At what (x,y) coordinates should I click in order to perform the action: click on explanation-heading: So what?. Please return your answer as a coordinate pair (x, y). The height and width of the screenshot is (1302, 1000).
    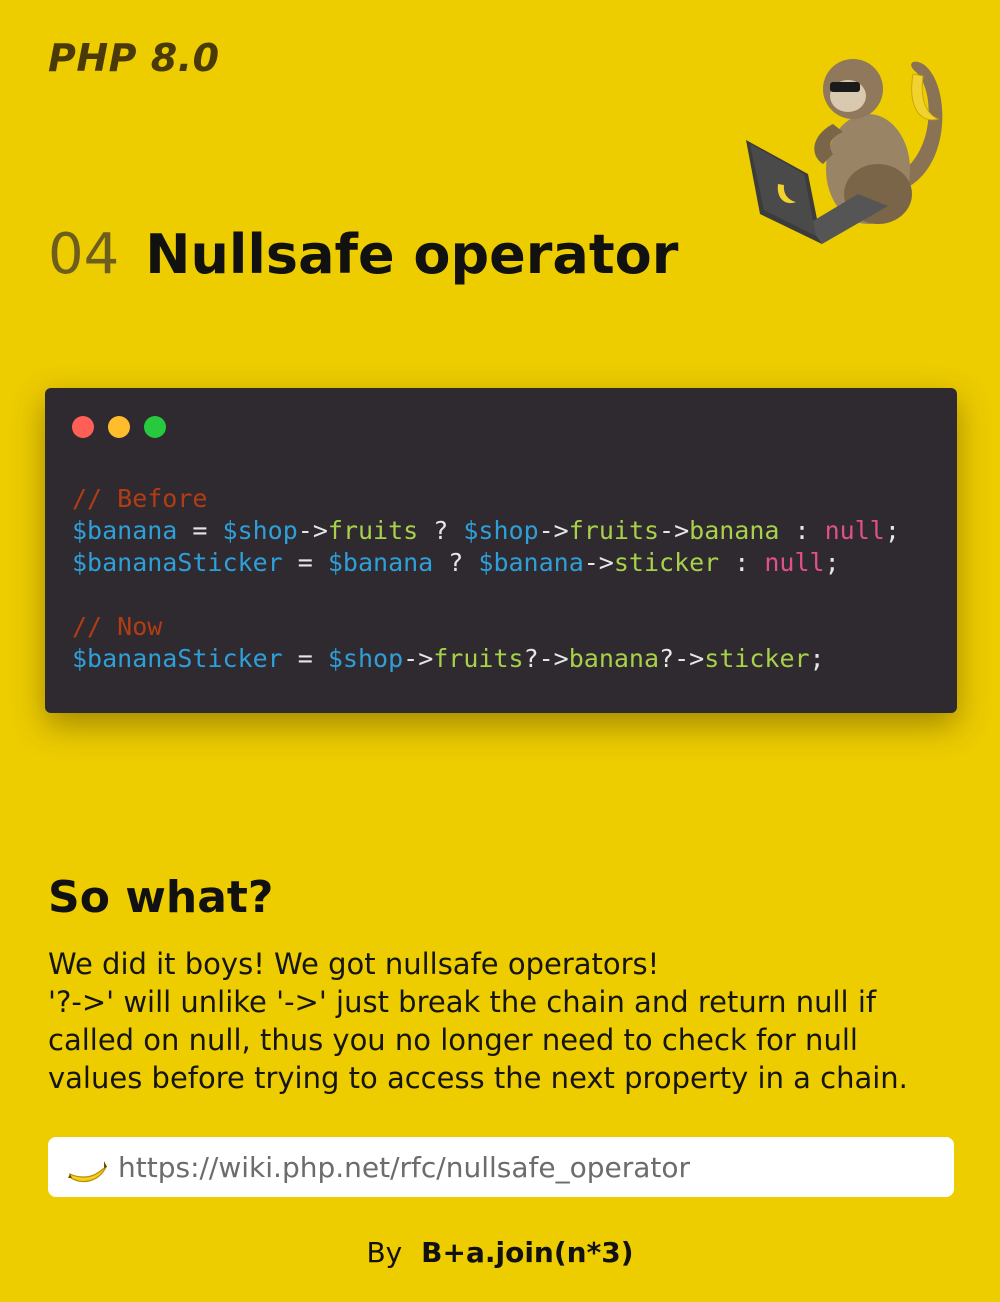
    Looking at the image, I should click on (161, 897).